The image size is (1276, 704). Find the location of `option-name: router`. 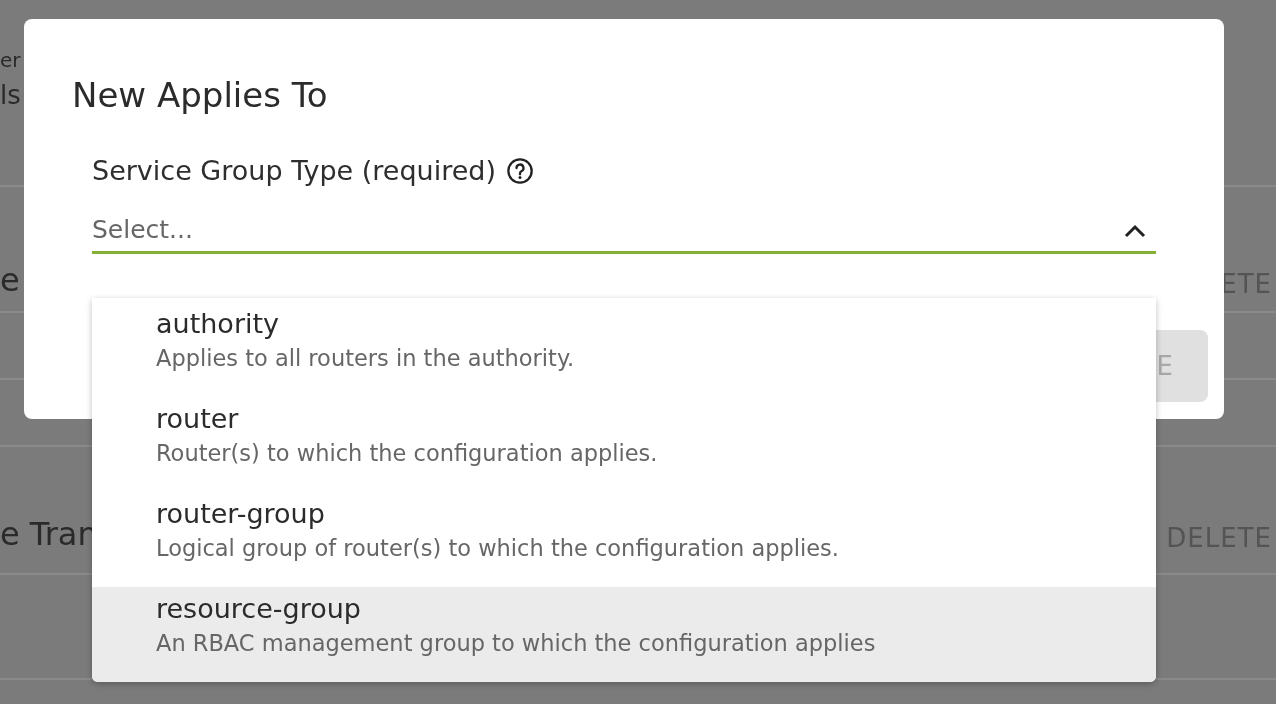

option-name: router is located at coordinates (198, 418).